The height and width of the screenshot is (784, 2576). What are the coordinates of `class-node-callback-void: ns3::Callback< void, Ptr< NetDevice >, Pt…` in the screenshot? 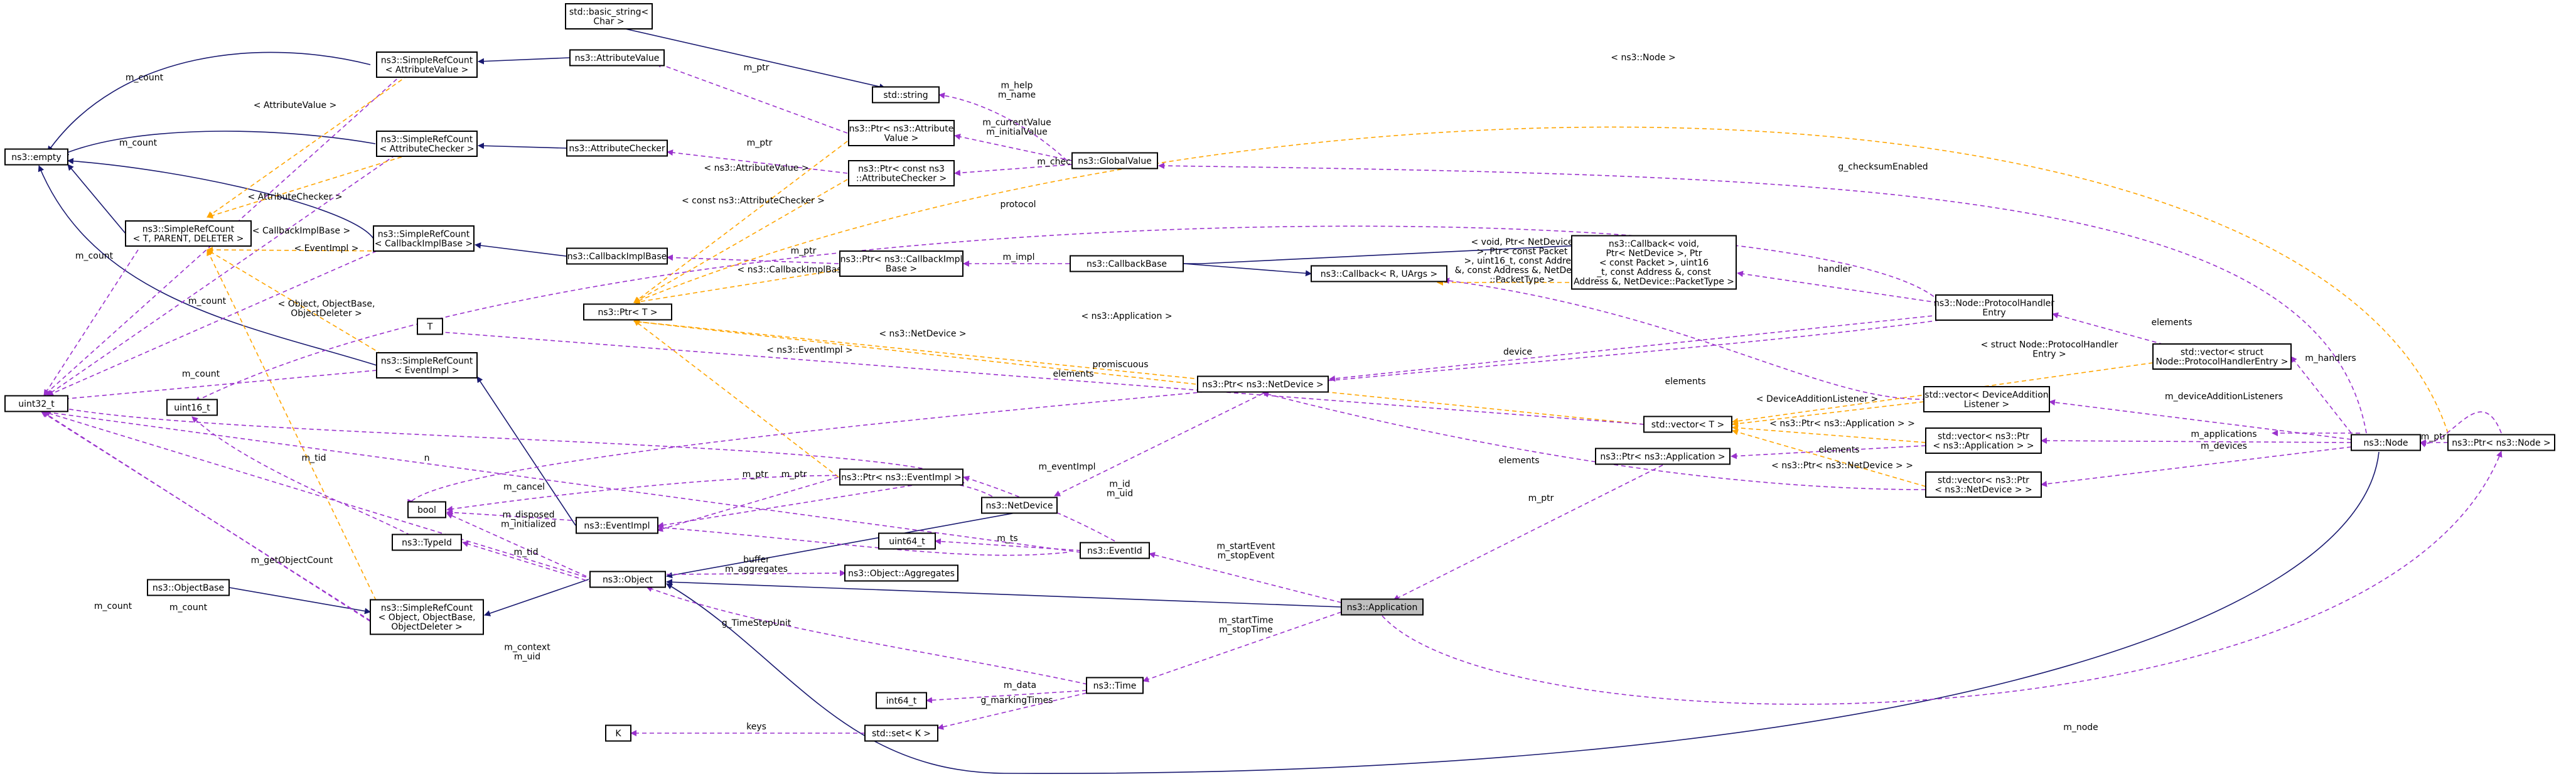 It's located at (1654, 262).